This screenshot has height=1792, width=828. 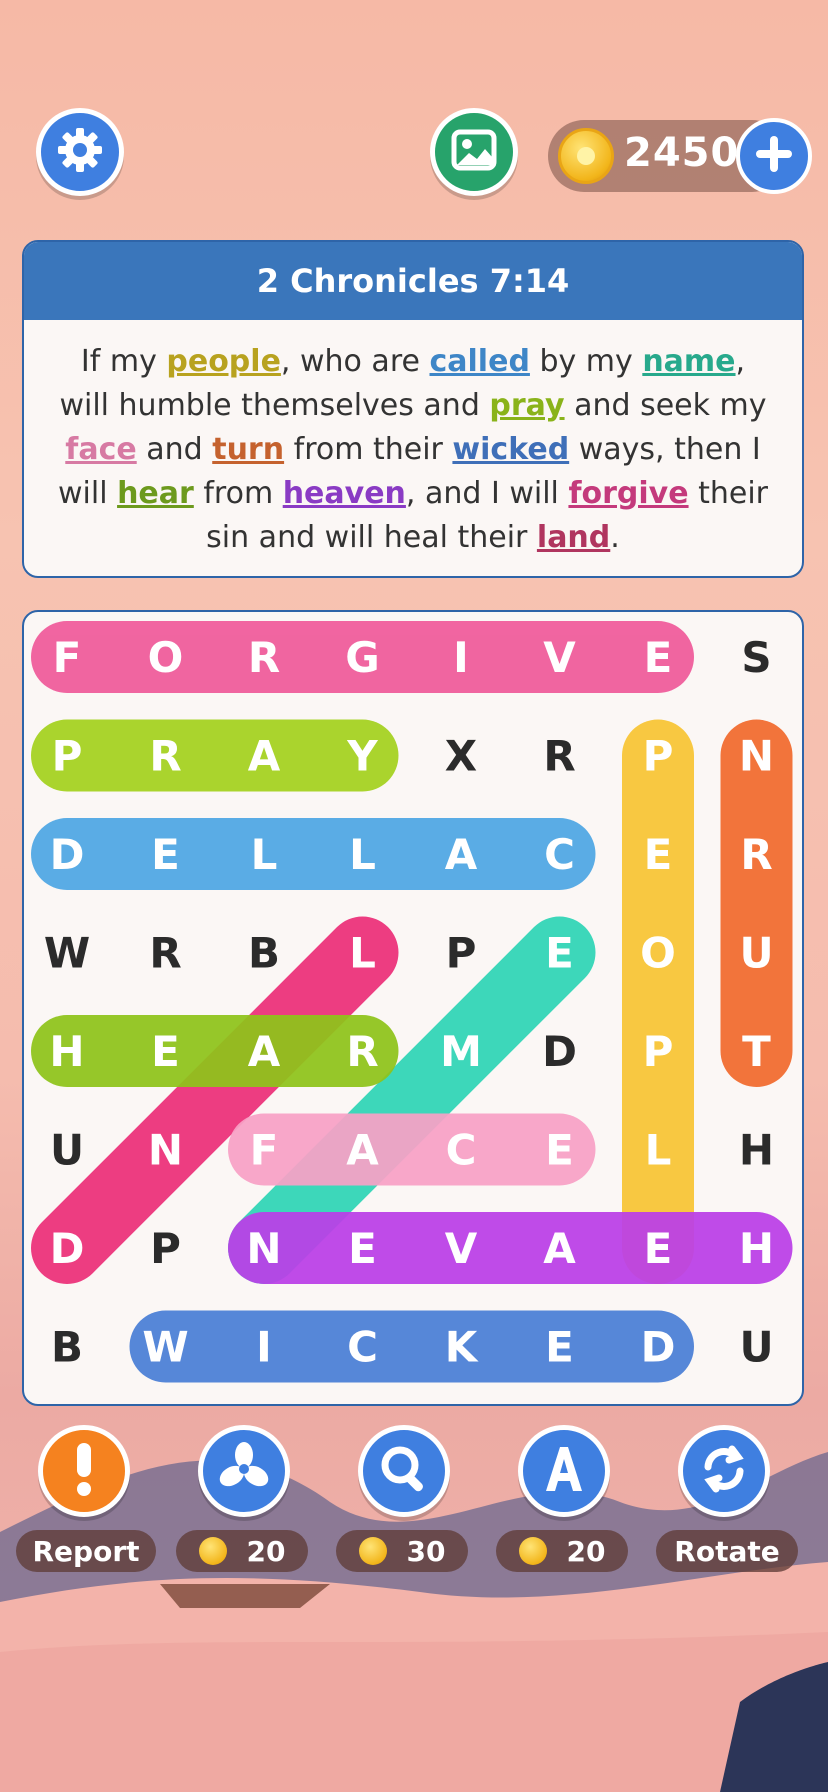 I want to click on grid-letter: G, so click(x=362, y=657).